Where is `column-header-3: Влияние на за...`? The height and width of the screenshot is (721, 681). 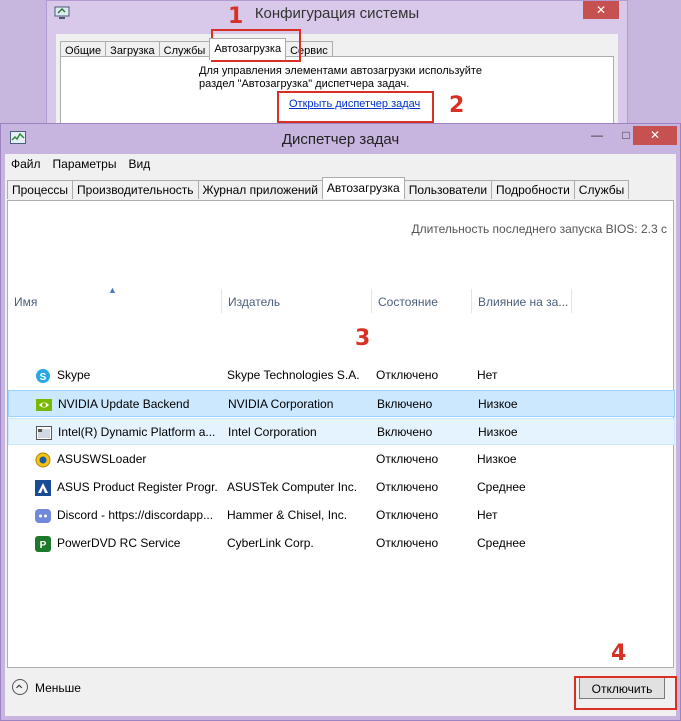
column-header-3: Влияние на за... is located at coordinates (522, 301).